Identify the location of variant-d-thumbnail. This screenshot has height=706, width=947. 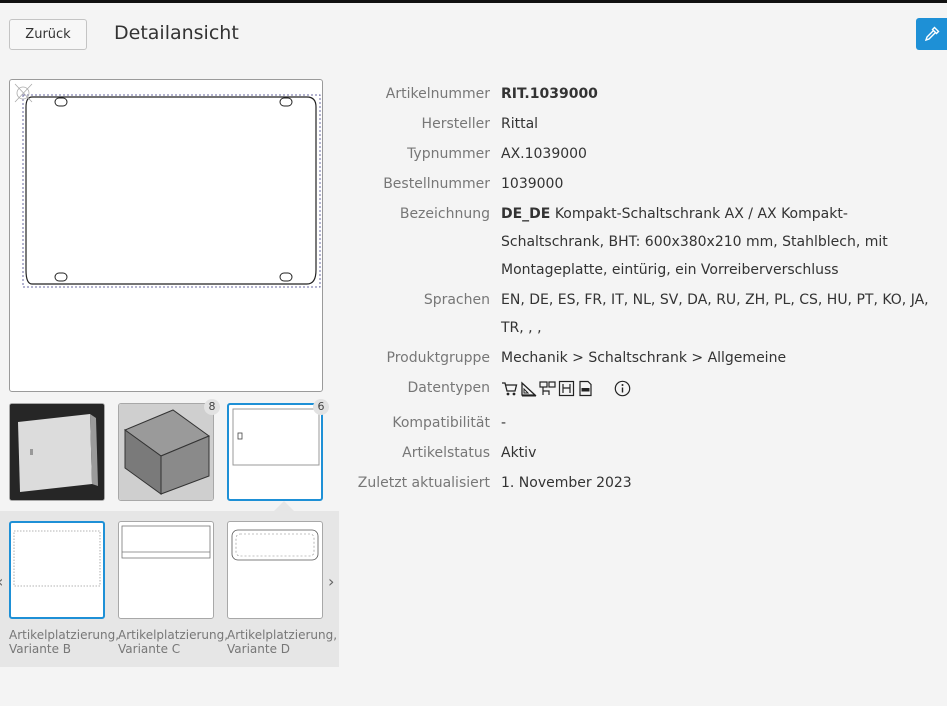
(275, 570).